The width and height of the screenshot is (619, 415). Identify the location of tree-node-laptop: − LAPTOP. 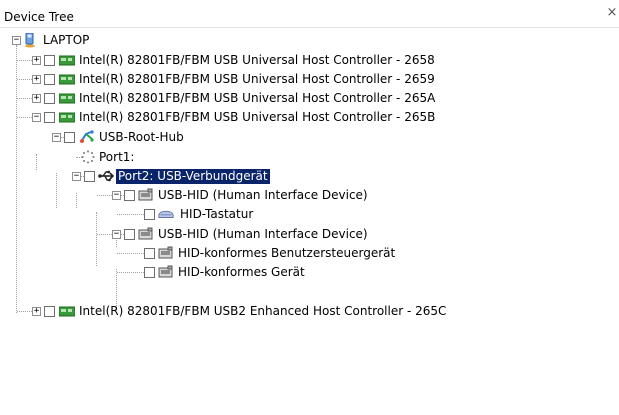
(100, 40).